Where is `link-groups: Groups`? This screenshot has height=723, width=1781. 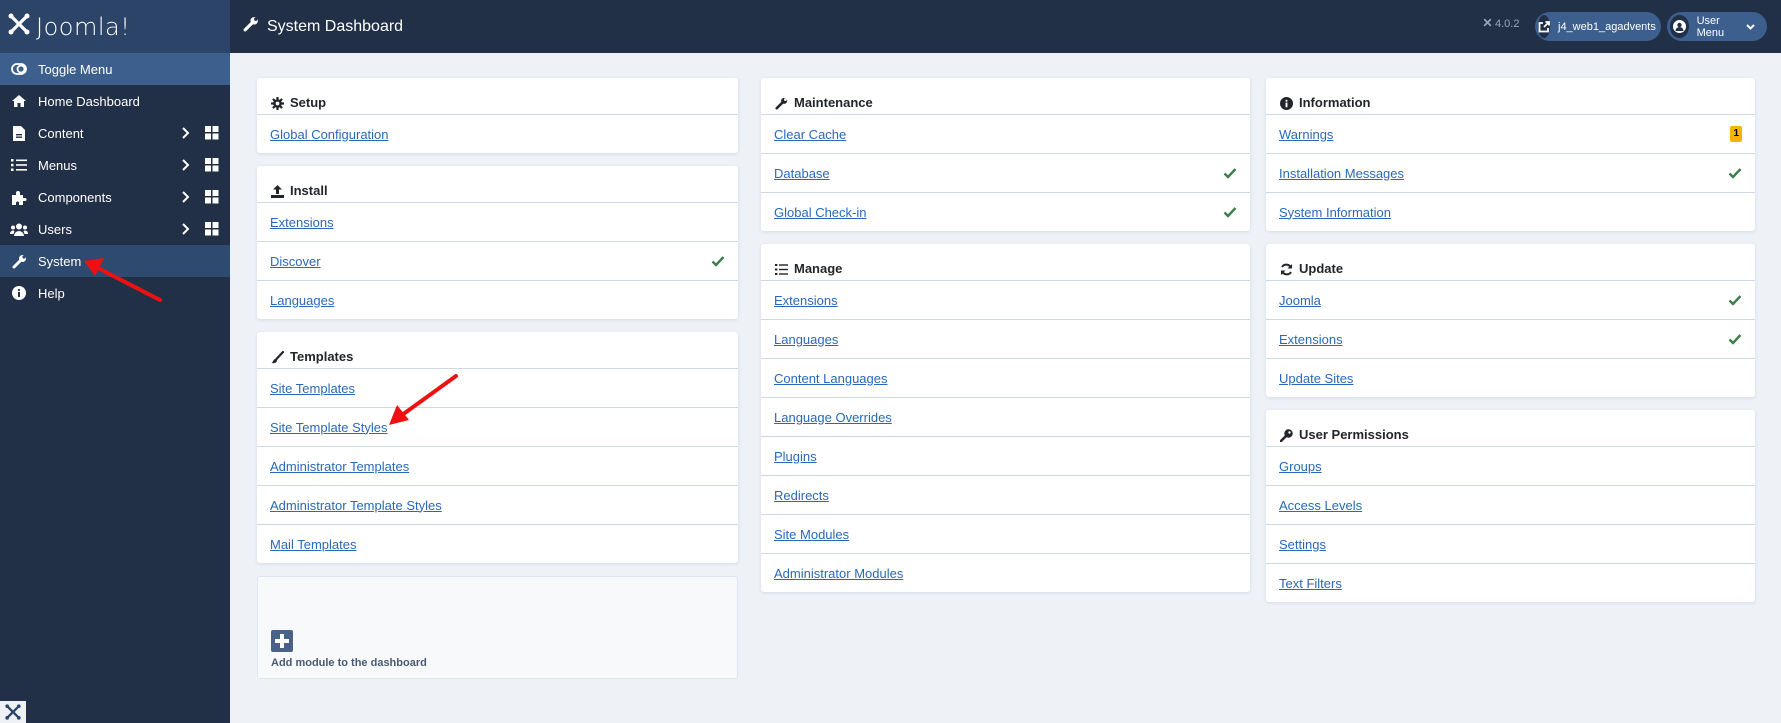
link-groups: Groups is located at coordinates (1300, 466).